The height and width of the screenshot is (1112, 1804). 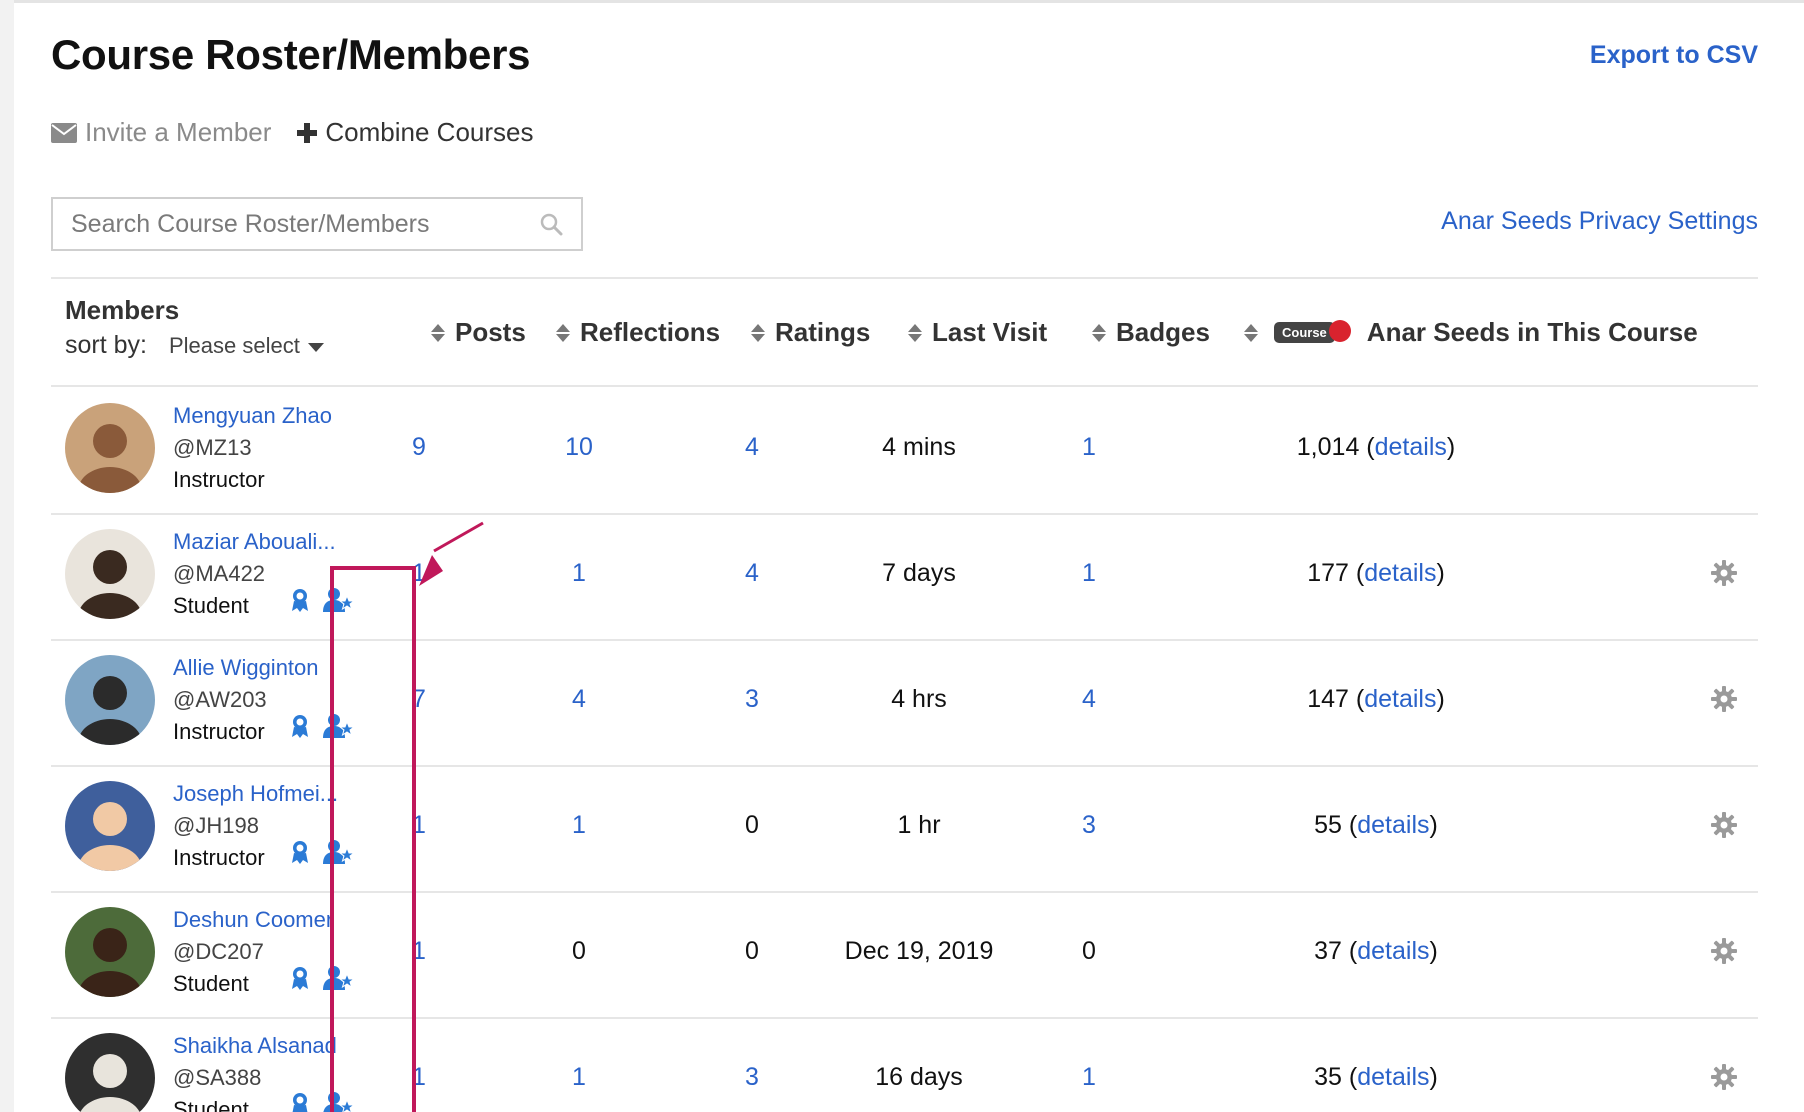 I want to click on seeds-value: 35, so click(x=1328, y=1077).